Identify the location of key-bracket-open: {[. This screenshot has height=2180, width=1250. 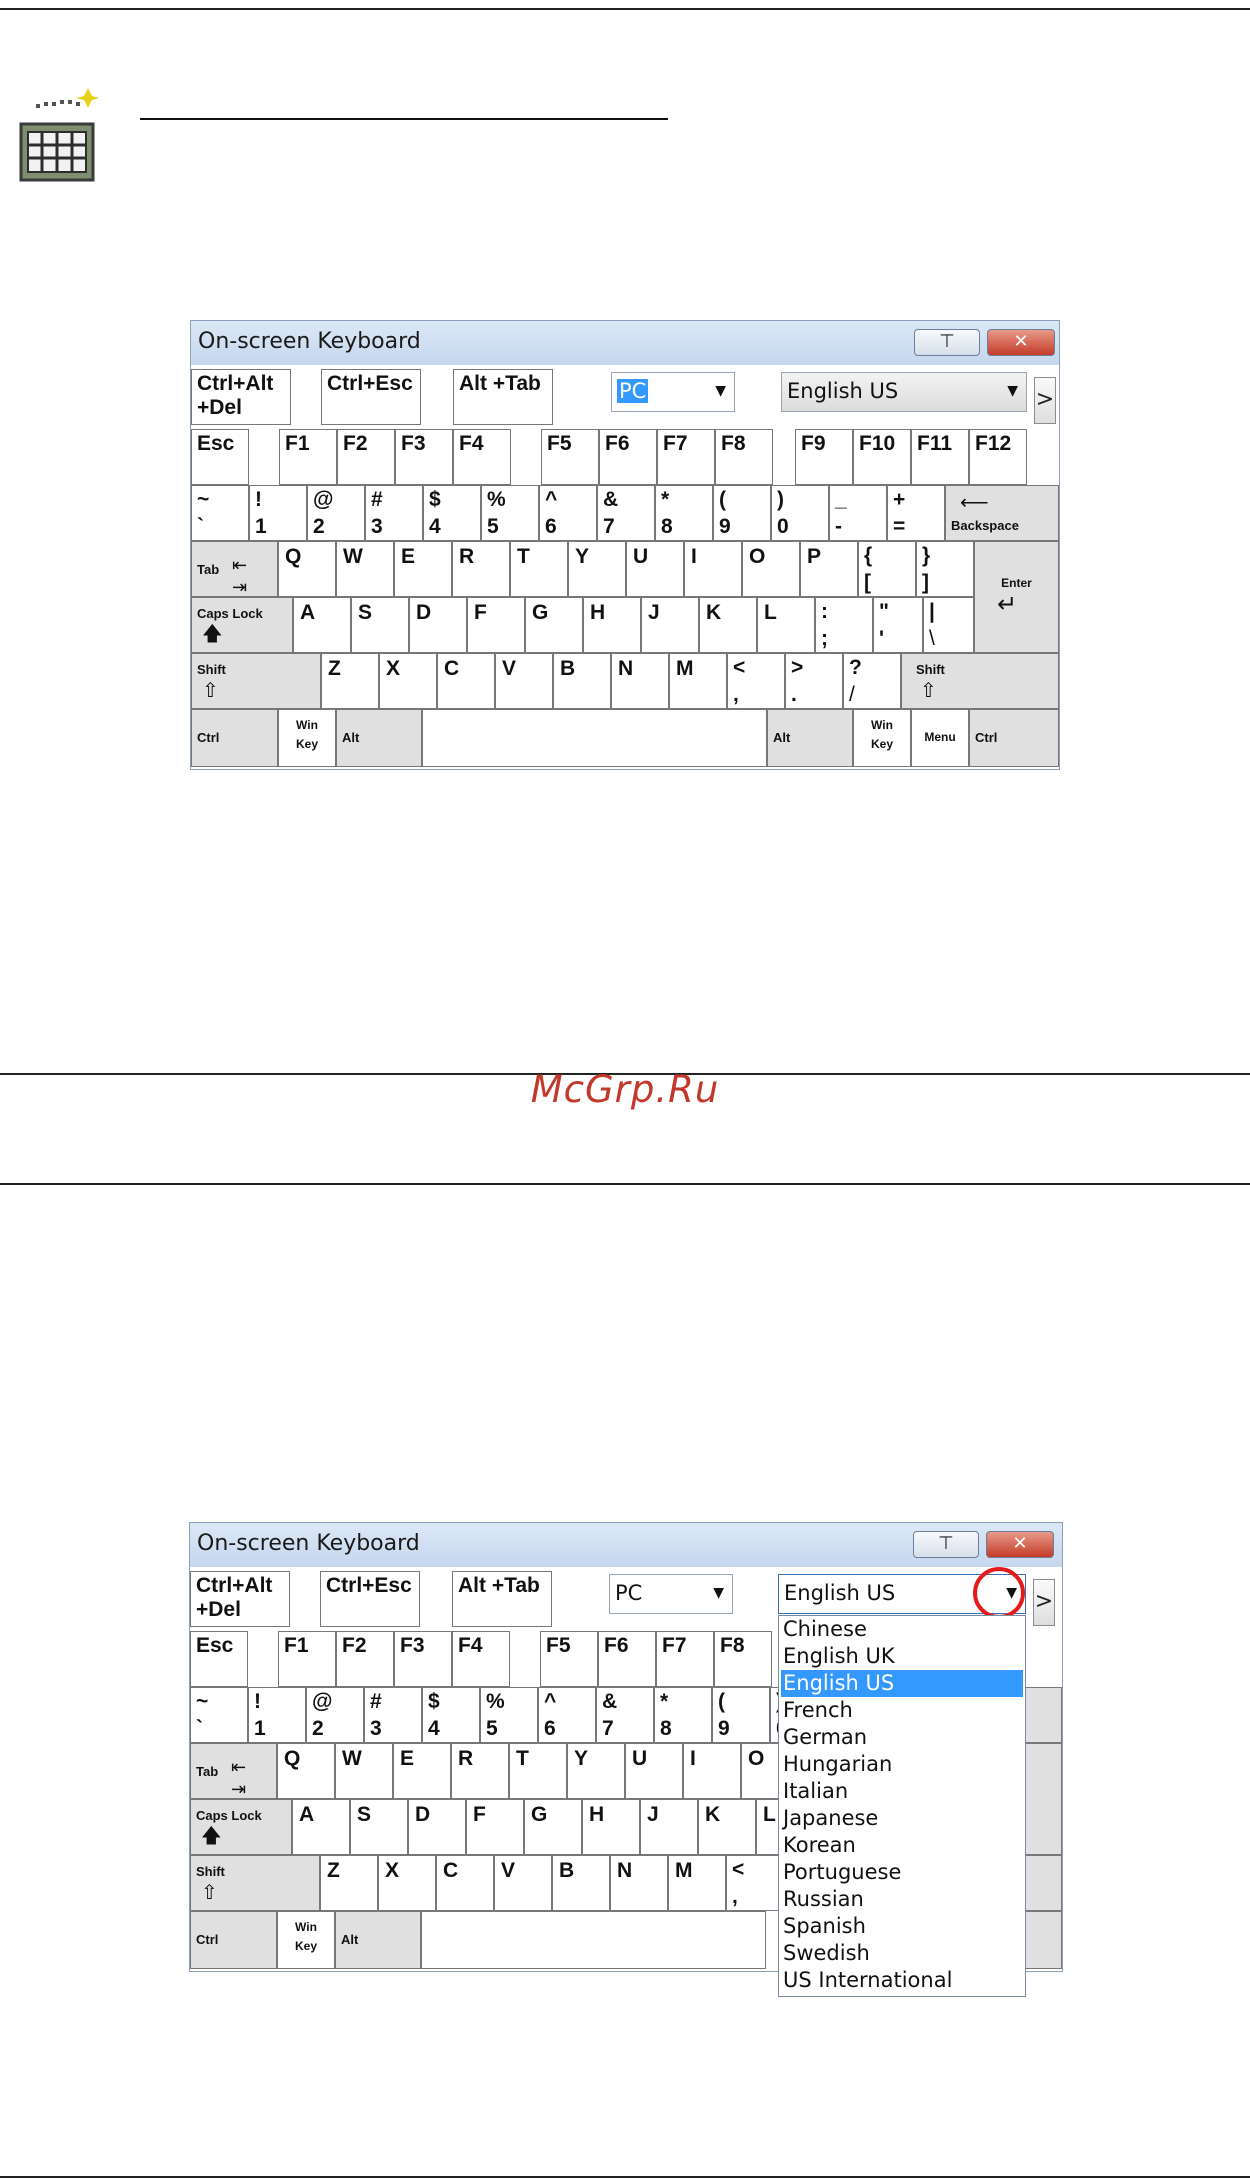
(887, 569).